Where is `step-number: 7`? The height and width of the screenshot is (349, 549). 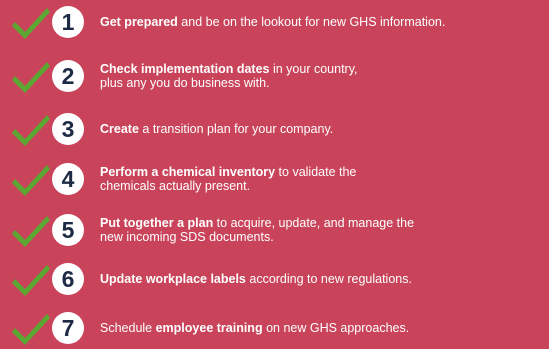 step-number: 7 is located at coordinates (68, 328).